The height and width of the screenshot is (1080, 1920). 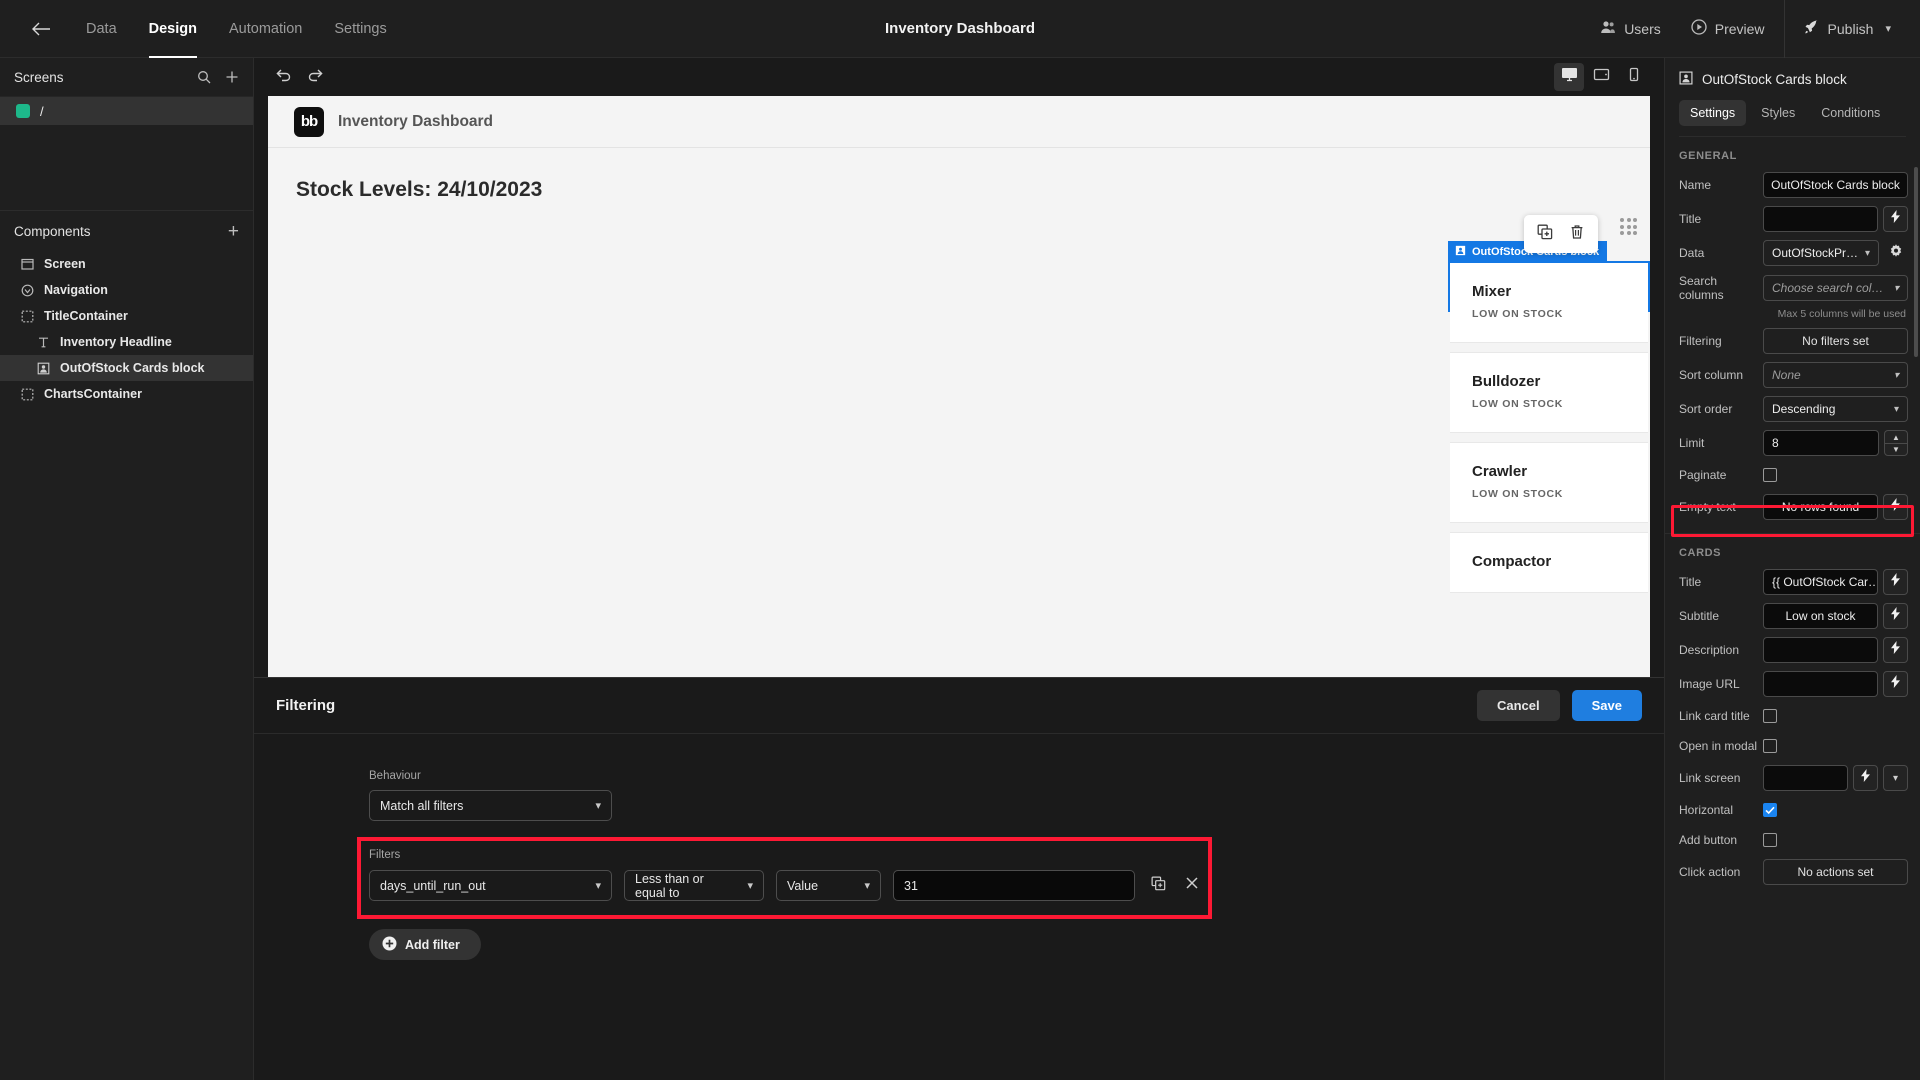 What do you see at coordinates (1805, 778) in the screenshot?
I see `link-screen-input` at bounding box center [1805, 778].